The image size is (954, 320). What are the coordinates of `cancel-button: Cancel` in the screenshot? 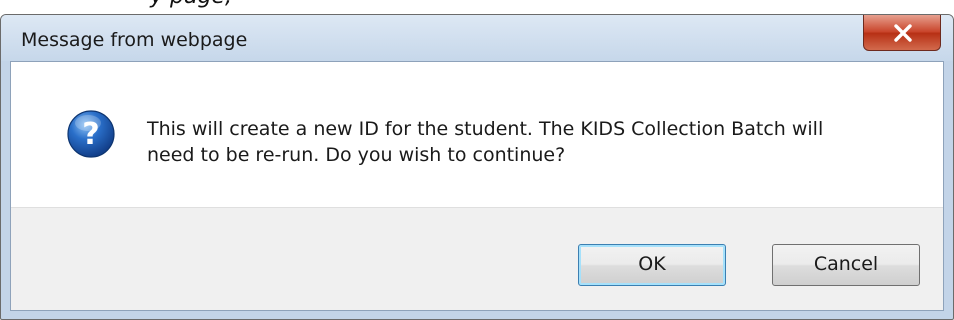 It's located at (846, 265).